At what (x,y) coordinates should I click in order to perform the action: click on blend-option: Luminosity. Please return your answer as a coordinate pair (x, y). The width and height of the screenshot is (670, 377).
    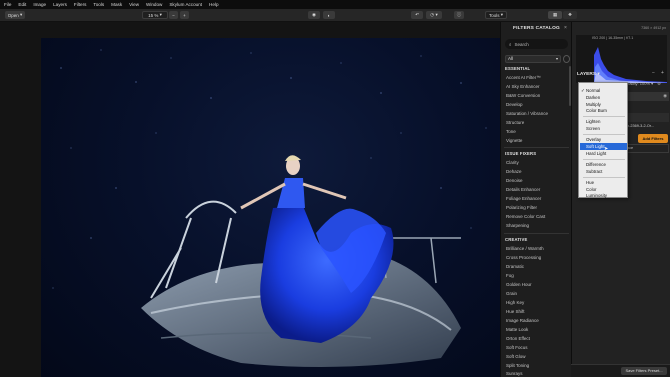
    Looking at the image, I should click on (596, 195).